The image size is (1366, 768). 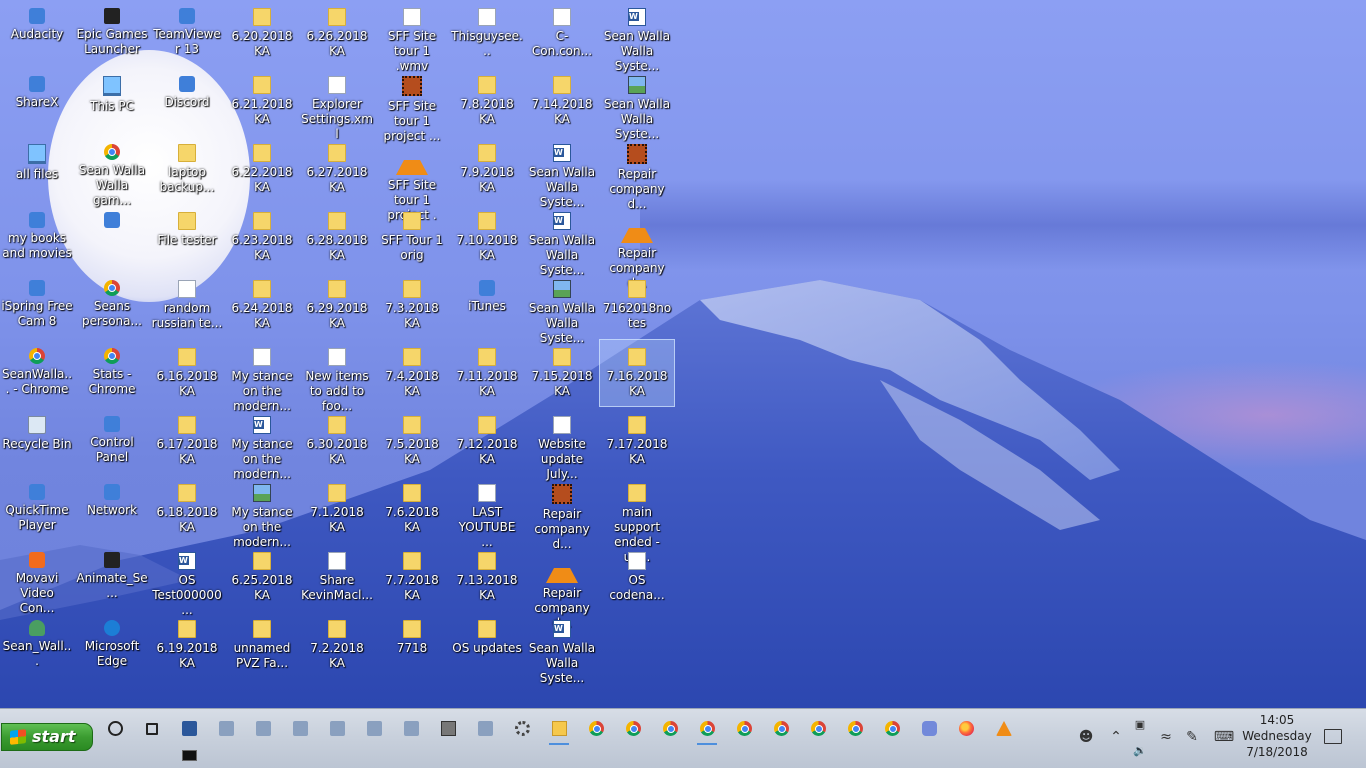 I want to click on desktop-icon: 6.28.2018 KA, so click(x=337, y=237).